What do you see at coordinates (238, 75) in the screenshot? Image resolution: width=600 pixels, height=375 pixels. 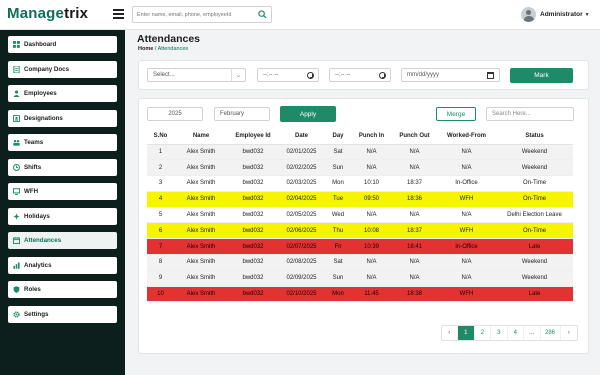 I see `chevron-down-icon: ⌄` at bounding box center [238, 75].